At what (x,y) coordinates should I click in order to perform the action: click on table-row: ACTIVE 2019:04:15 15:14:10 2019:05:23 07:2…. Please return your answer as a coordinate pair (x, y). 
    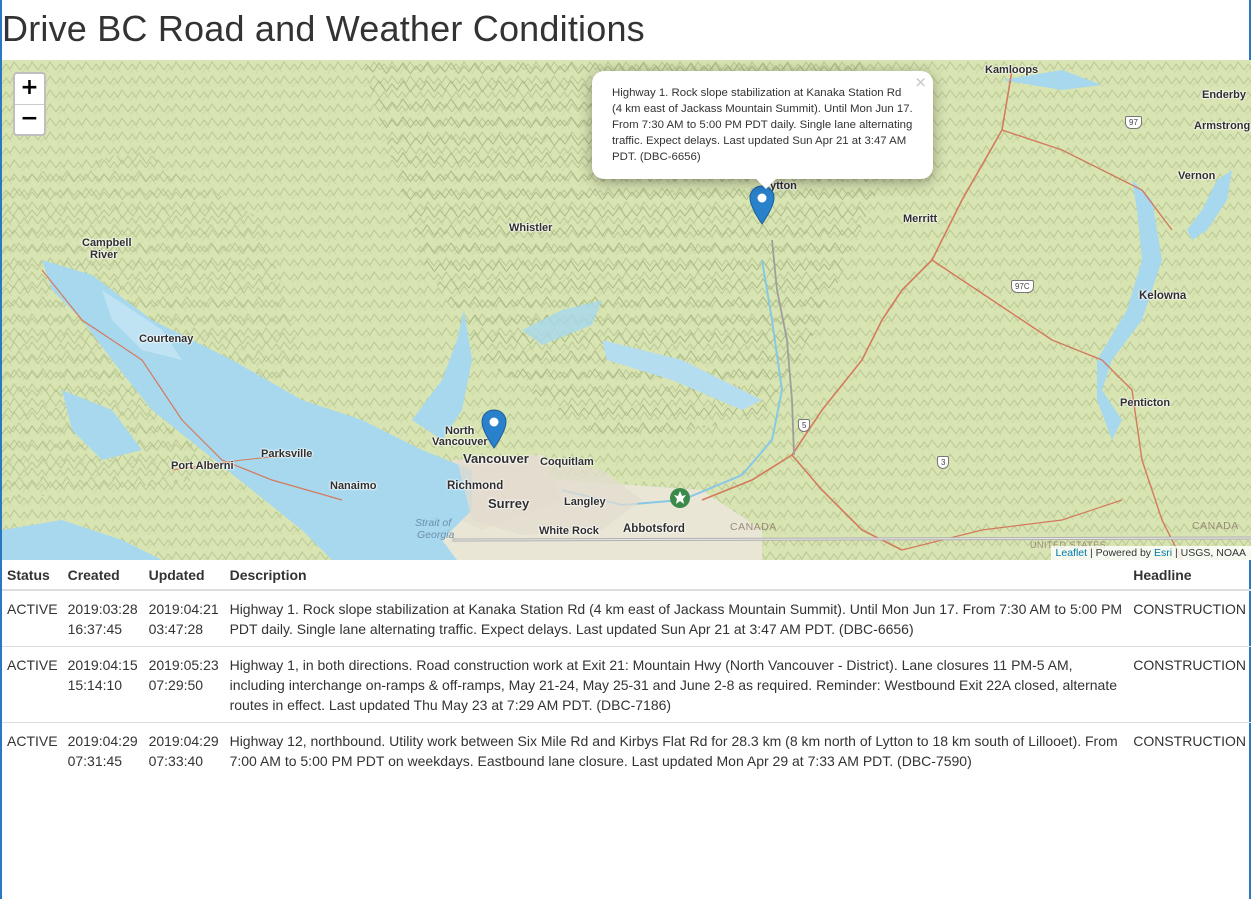
    Looking at the image, I should click on (626, 684).